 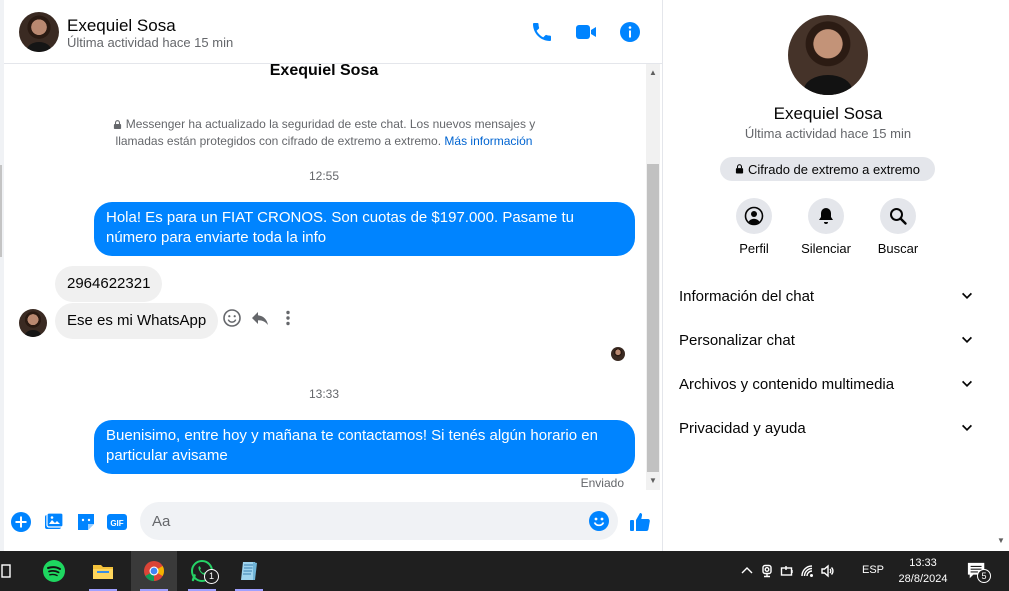 I want to click on taskbar-notes-app, so click(x=249, y=571).